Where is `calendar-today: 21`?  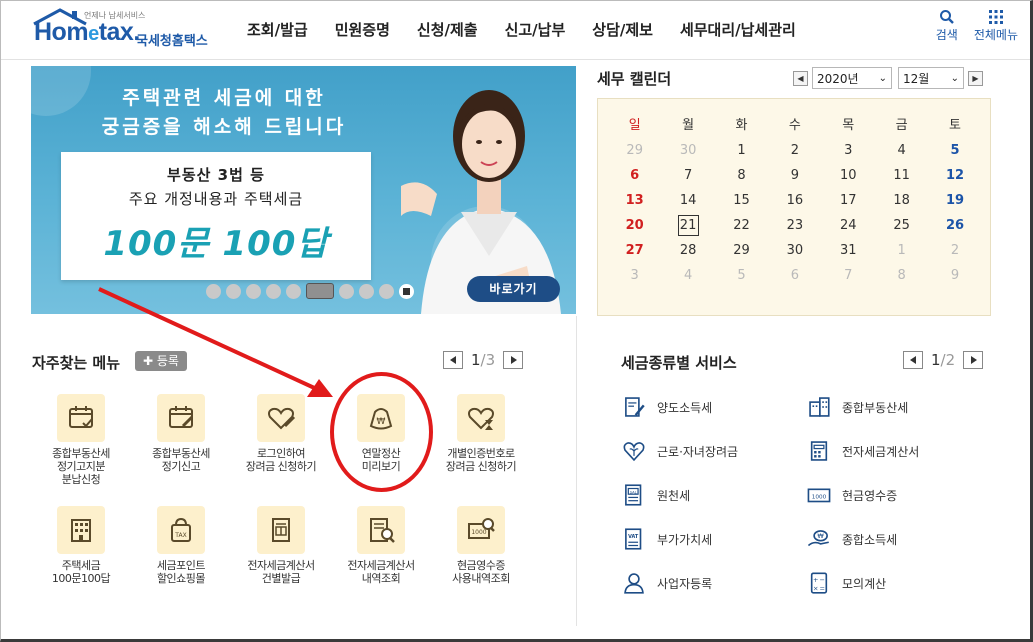
calendar-today: 21 is located at coordinates (688, 225).